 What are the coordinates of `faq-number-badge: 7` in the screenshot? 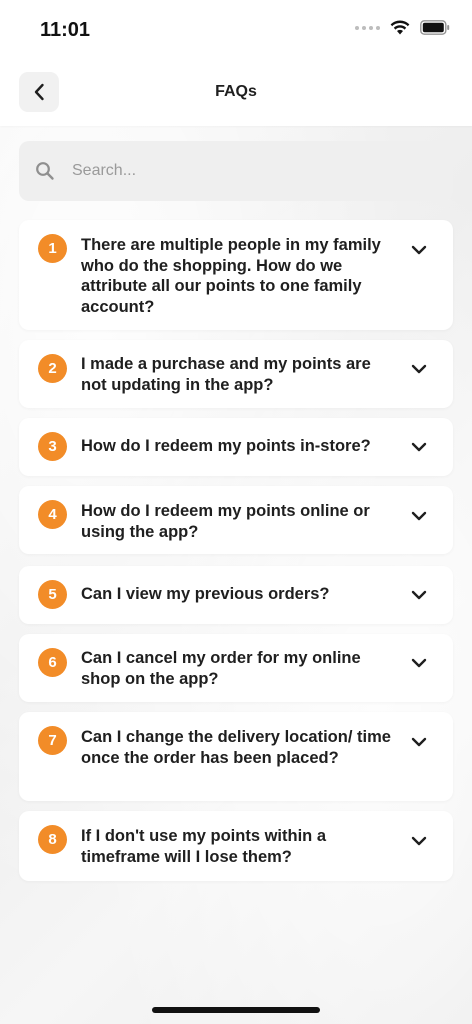 It's located at (52, 740).